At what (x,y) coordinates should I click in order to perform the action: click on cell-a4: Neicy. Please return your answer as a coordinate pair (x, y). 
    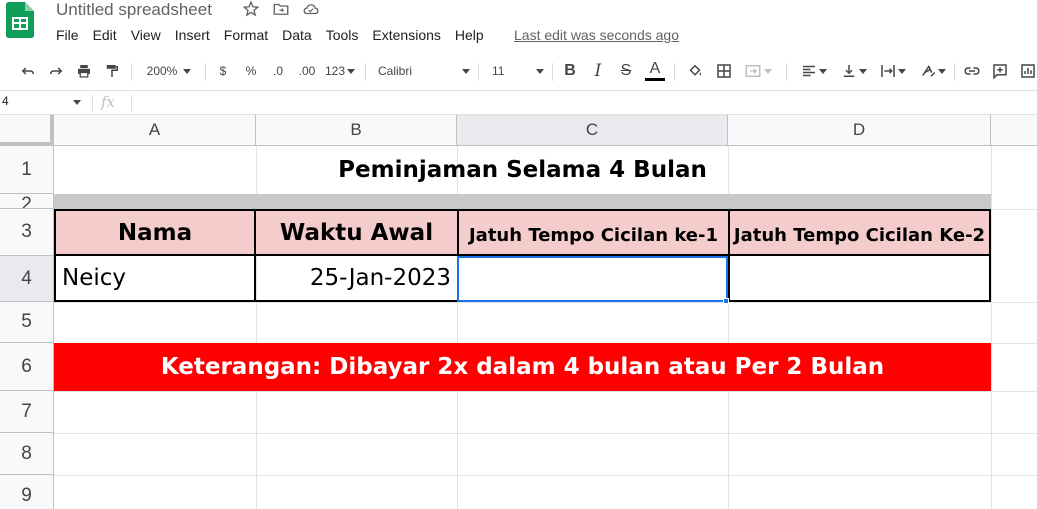
    Looking at the image, I should click on (155, 279).